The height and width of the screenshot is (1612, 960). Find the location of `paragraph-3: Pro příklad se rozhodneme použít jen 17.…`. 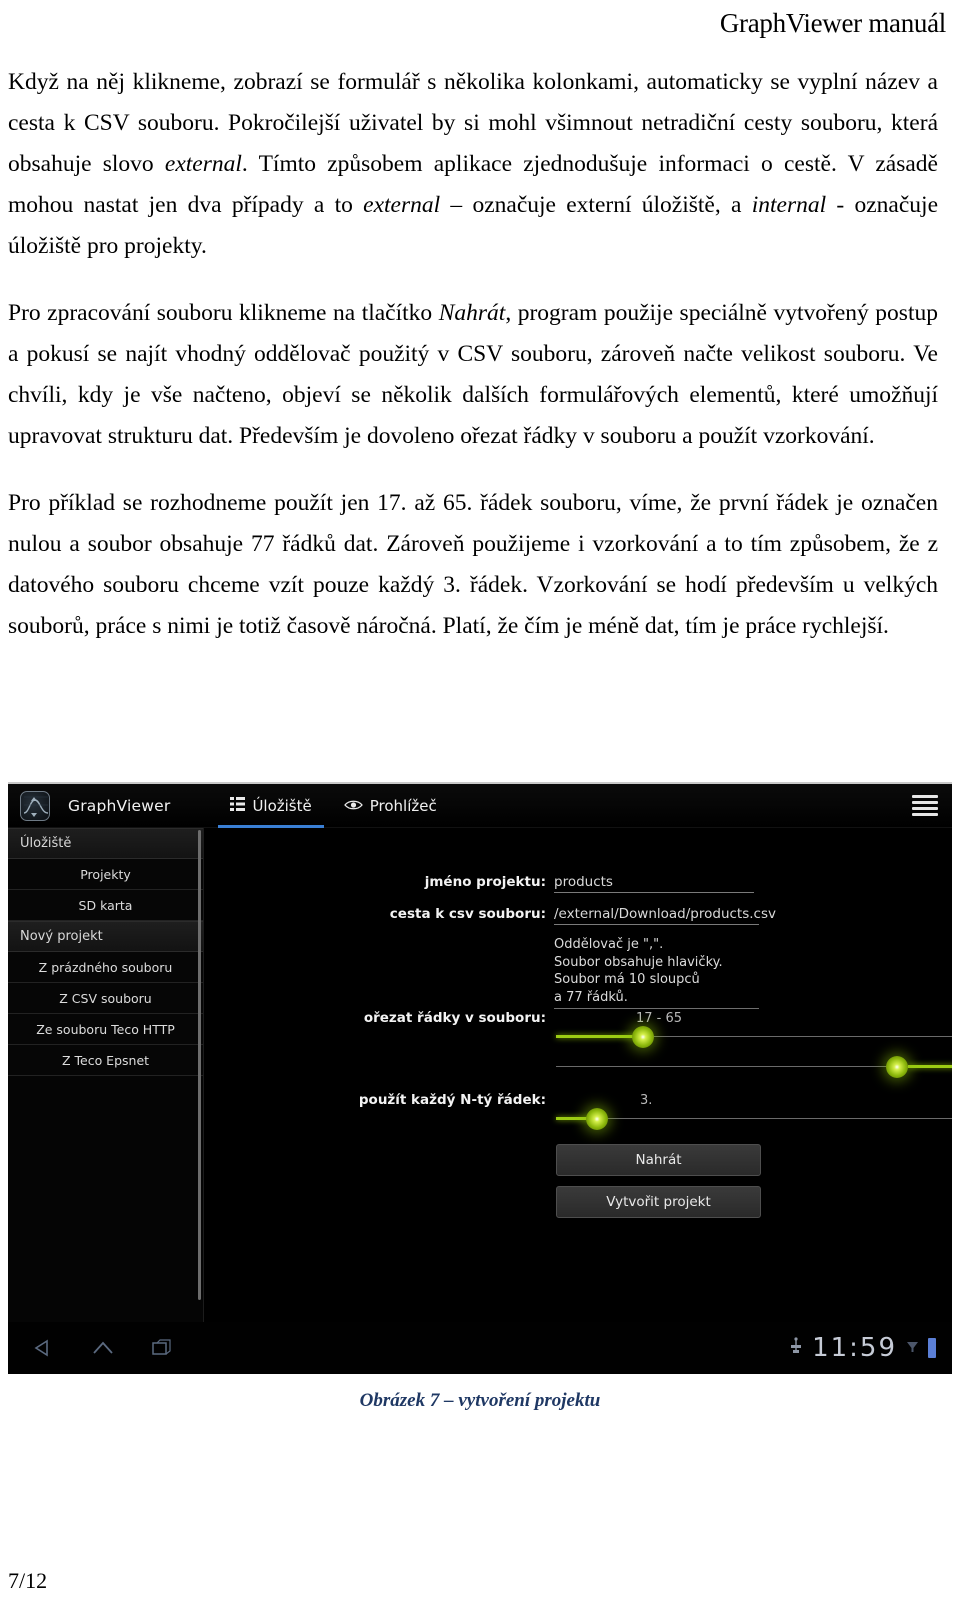

paragraph-3: Pro příklad se rozhodneme použít jen 17.… is located at coordinates (473, 565).